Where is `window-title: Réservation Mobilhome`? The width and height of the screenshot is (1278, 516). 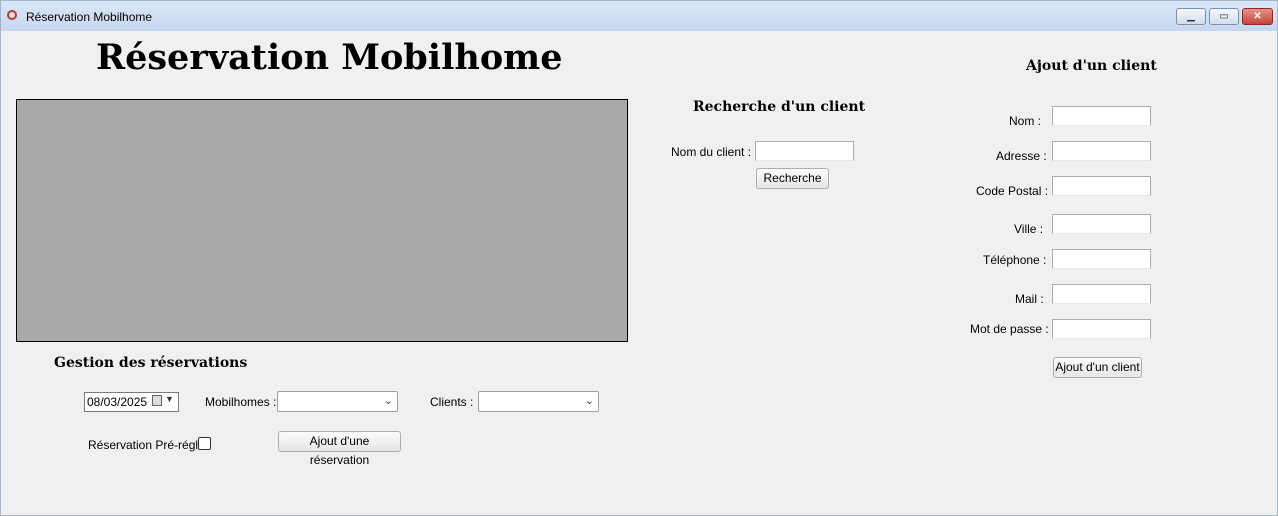 window-title: Réservation Mobilhome is located at coordinates (89, 17).